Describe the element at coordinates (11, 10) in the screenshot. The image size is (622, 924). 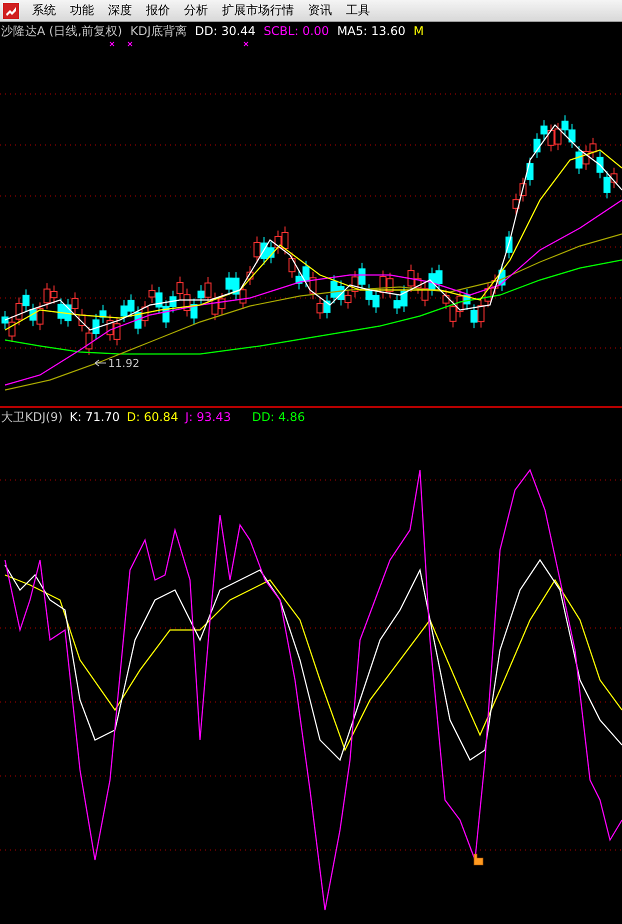
I see `logo-icon` at that location.